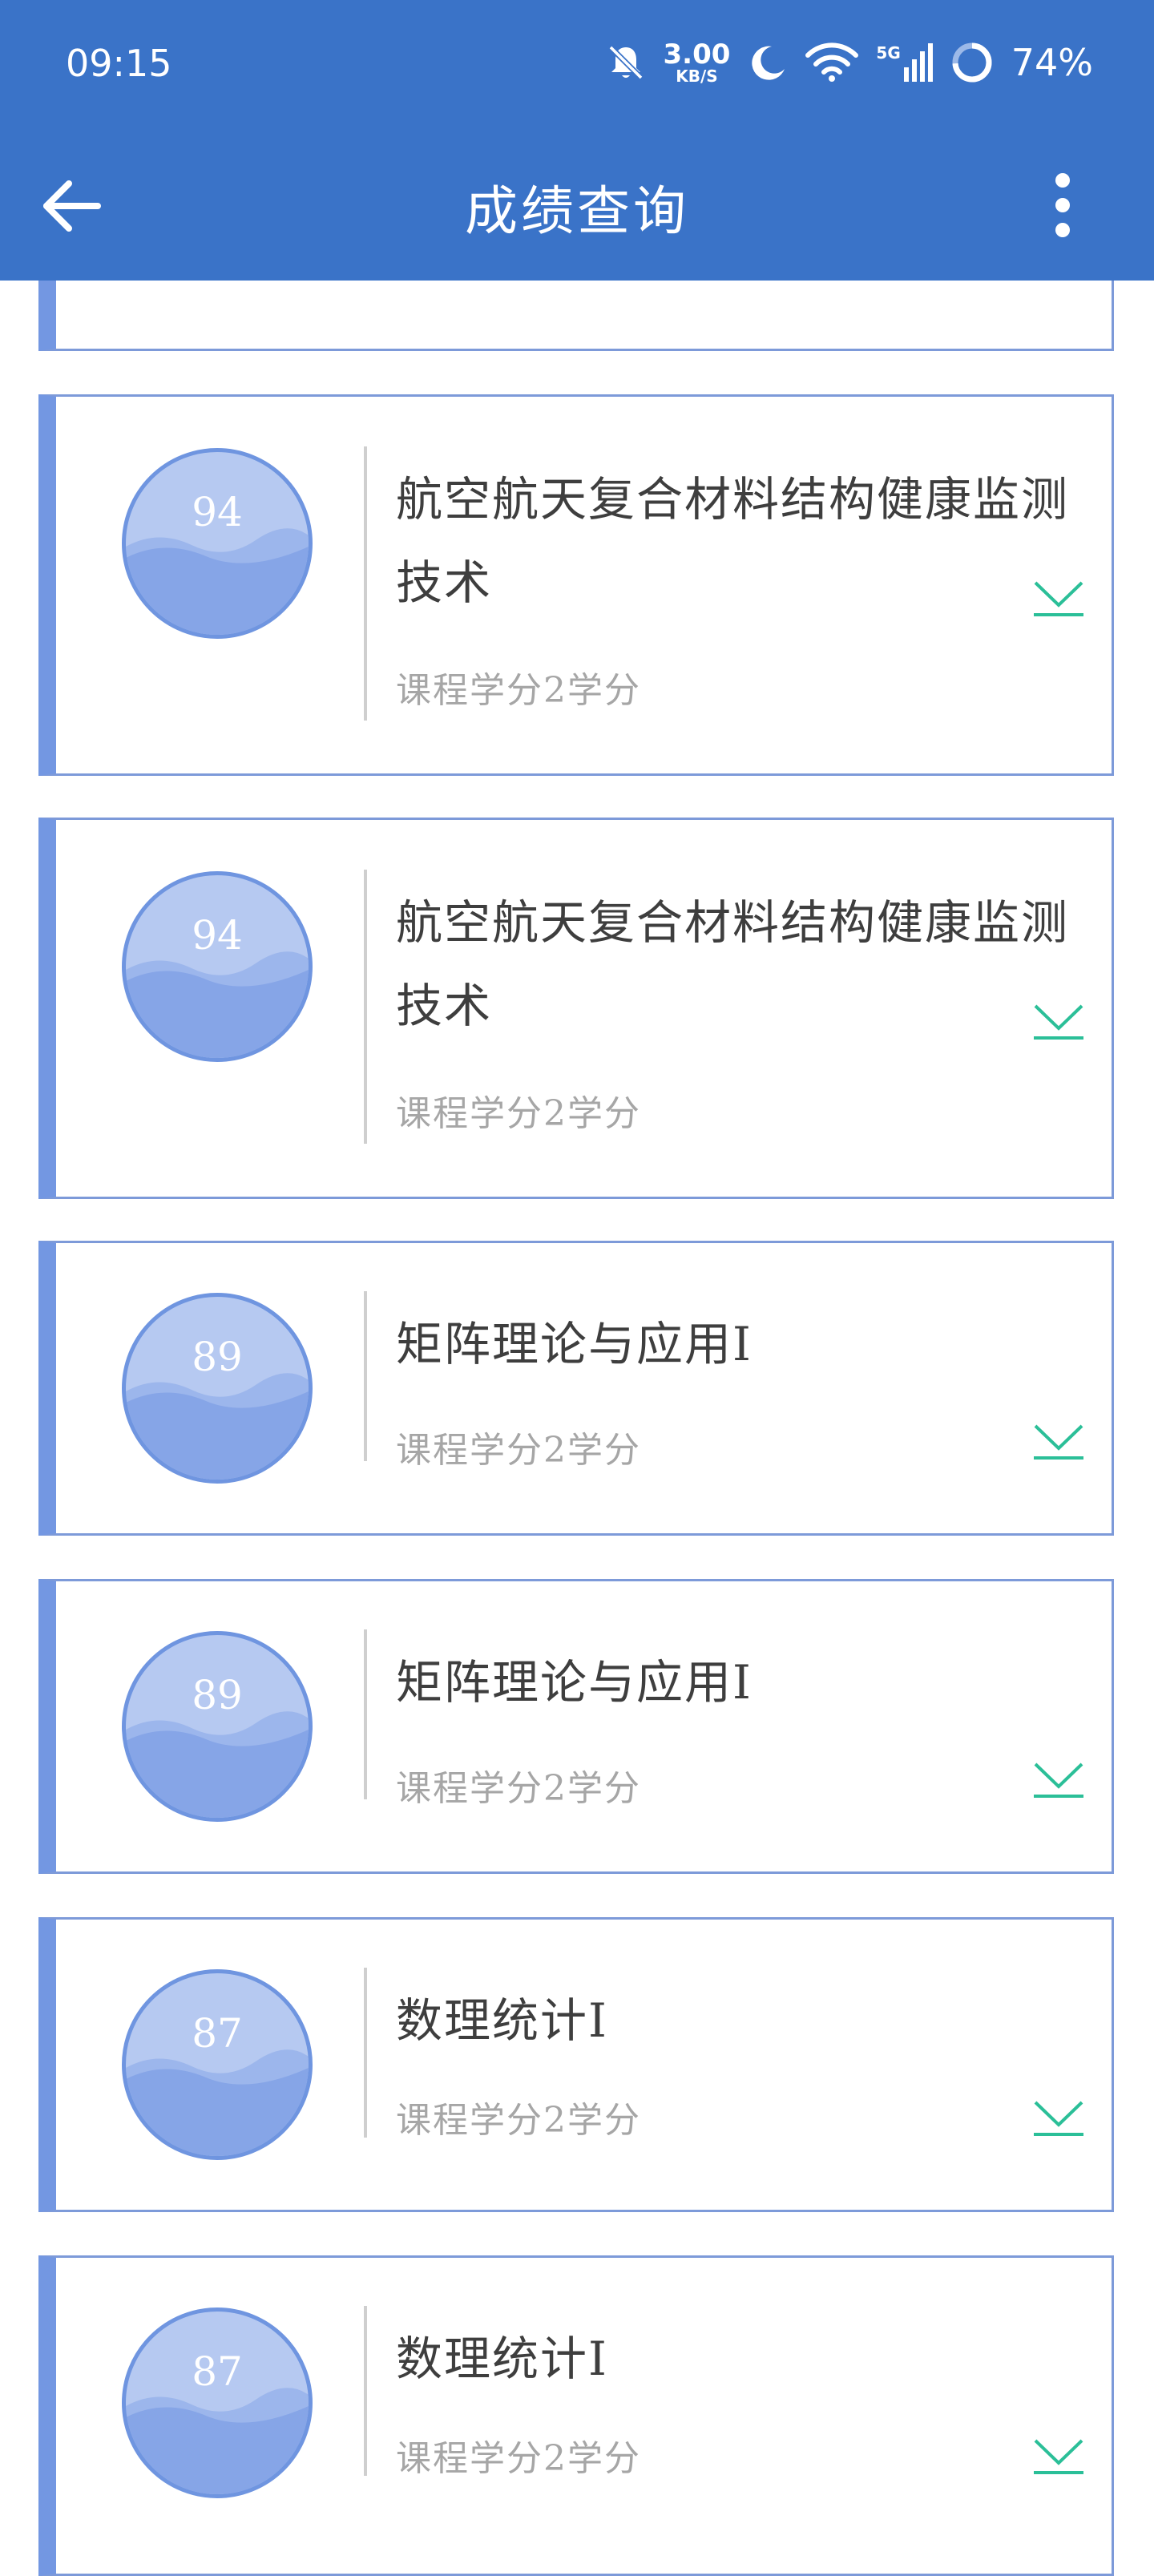 The width and height of the screenshot is (1154, 2576). Describe the element at coordinates (697, 77) in the screenshot. I see `net-speed-unit: KB/S` at that location.